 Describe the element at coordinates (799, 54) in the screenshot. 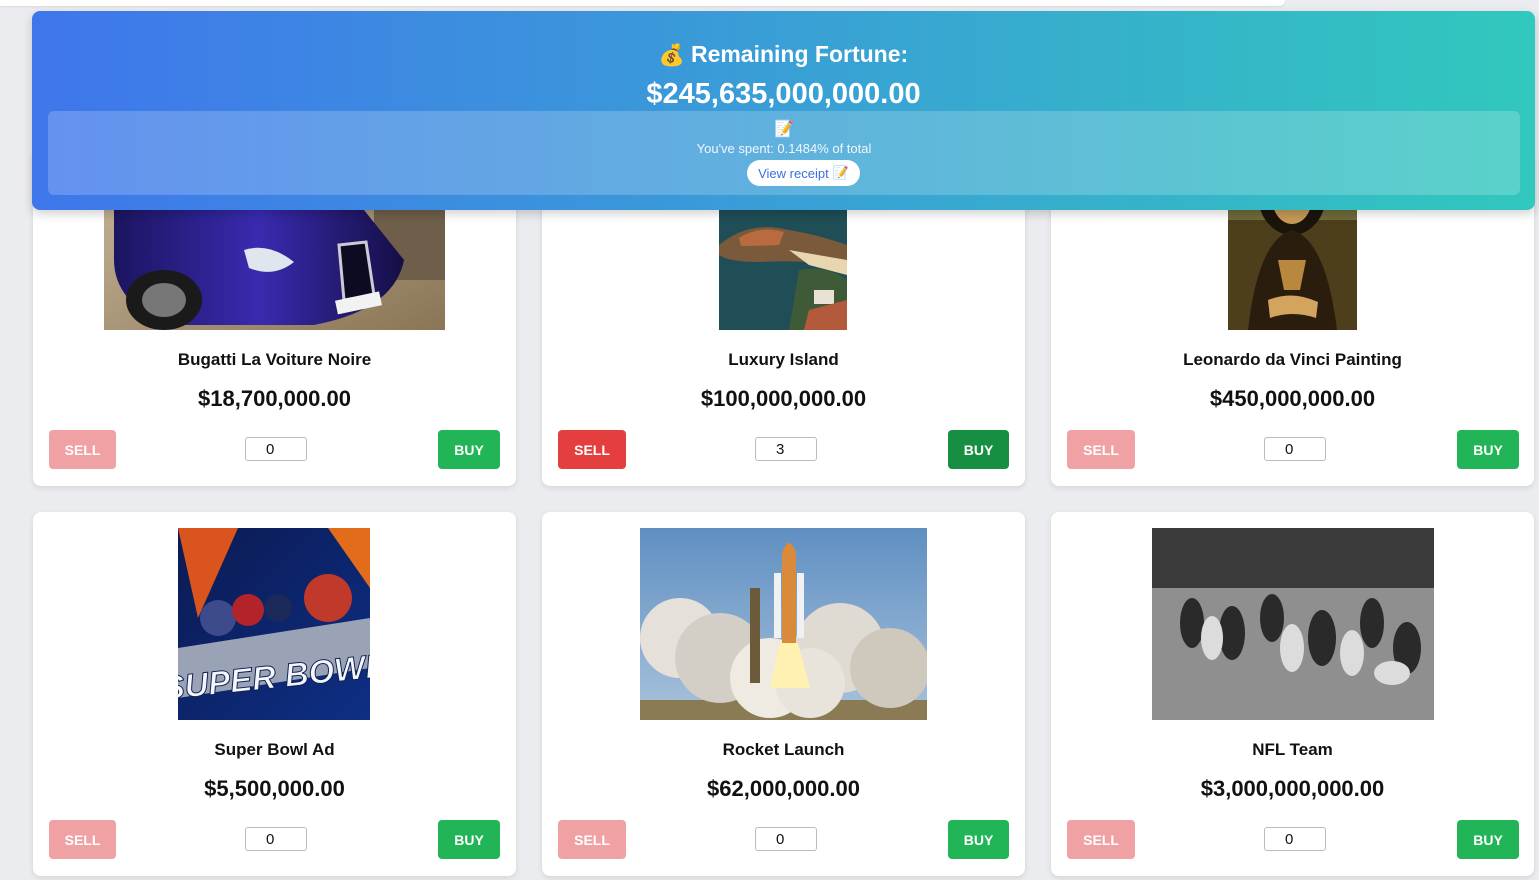

I see `fortune-title-text: Remaining Fortune:` at that location.